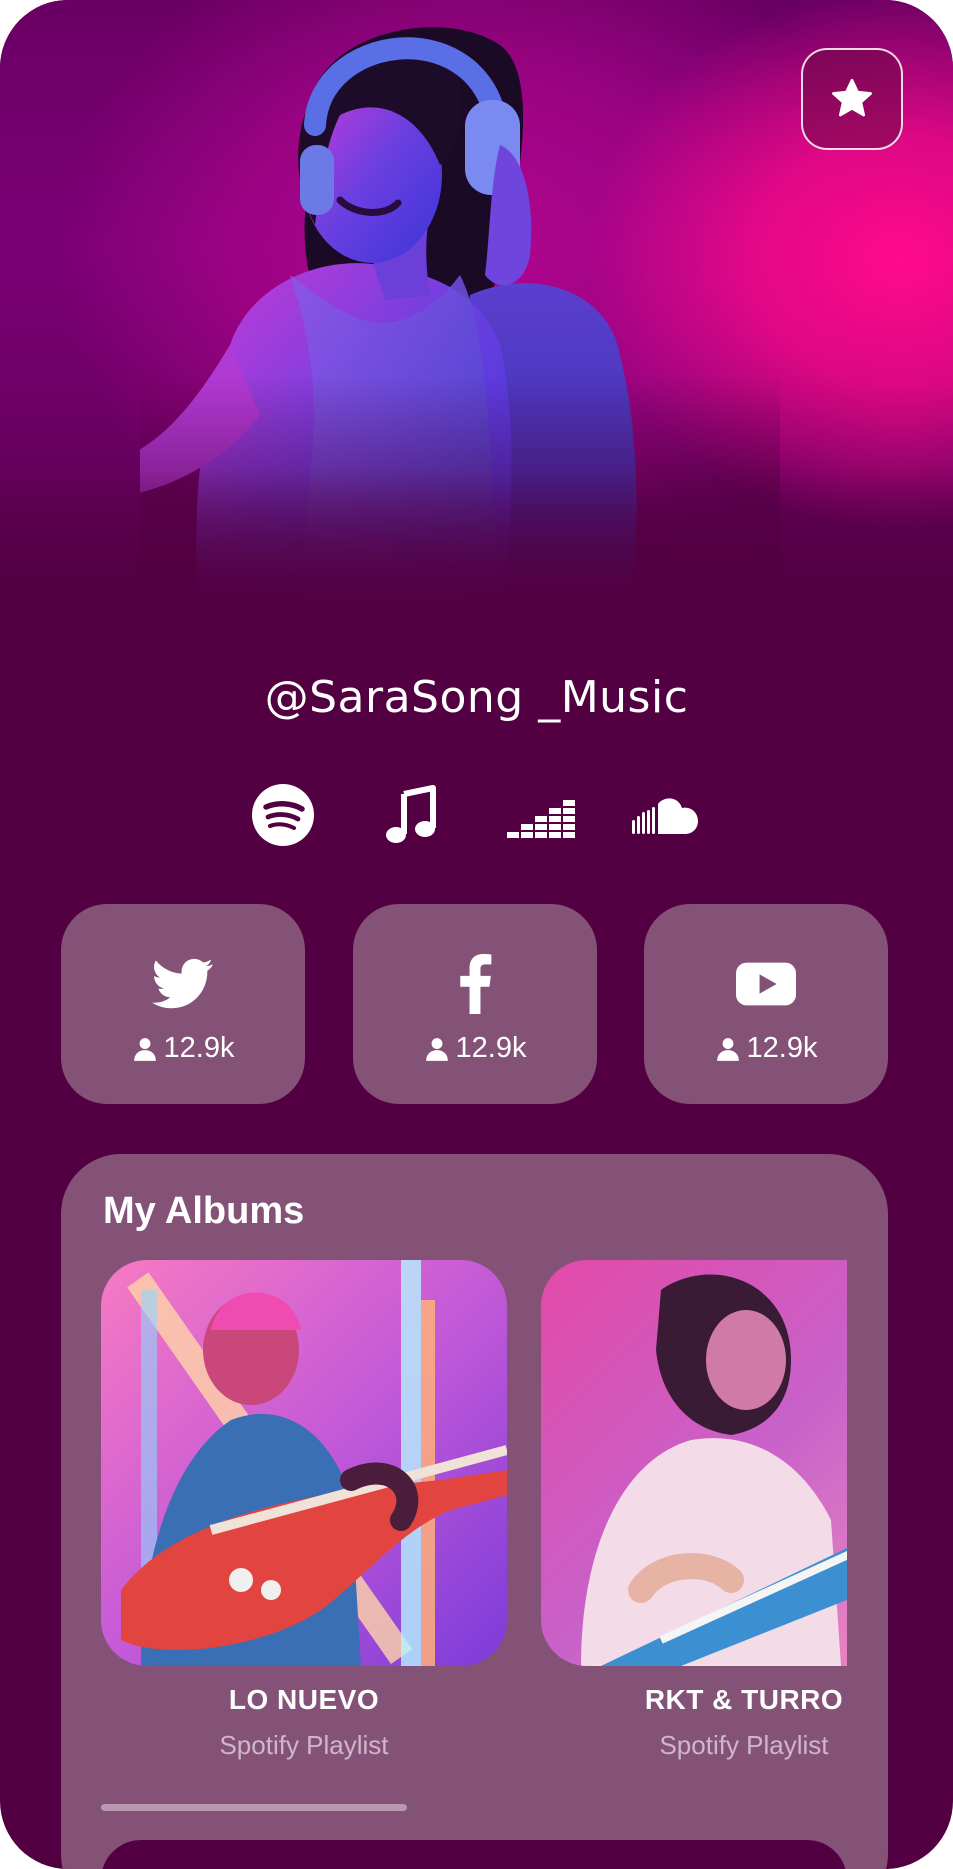 The image size is (953, 1869). What do you see at coordinates (766, 984) in the screenshot?
I see `youtube-icon` at bounding box center [766, 984].